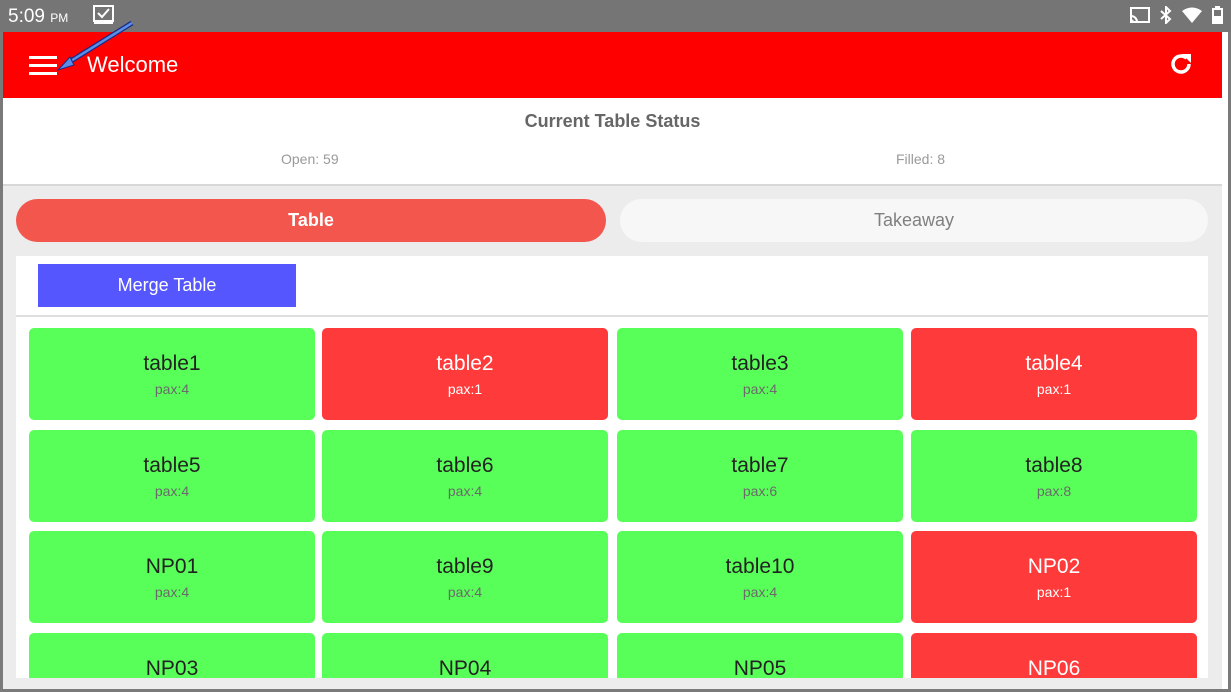 This screenshot has width=1231, height=692. Describe the element at coordinates (1217, 15) in the screenshot. I see `battery-icon` at that location.